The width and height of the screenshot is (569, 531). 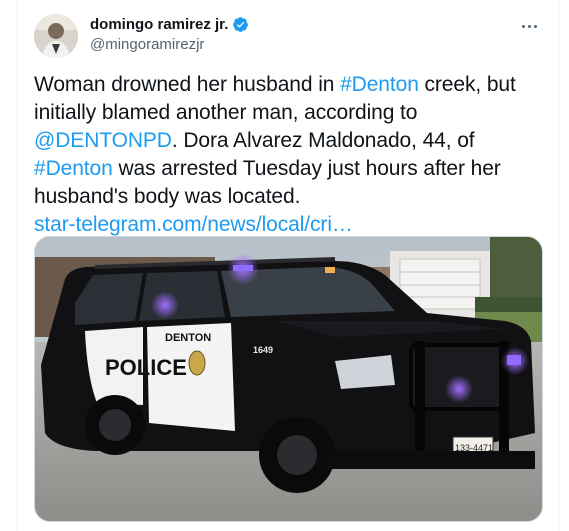 I want to click on mention-link: @DENTONPD, so click(x=103, y=140).